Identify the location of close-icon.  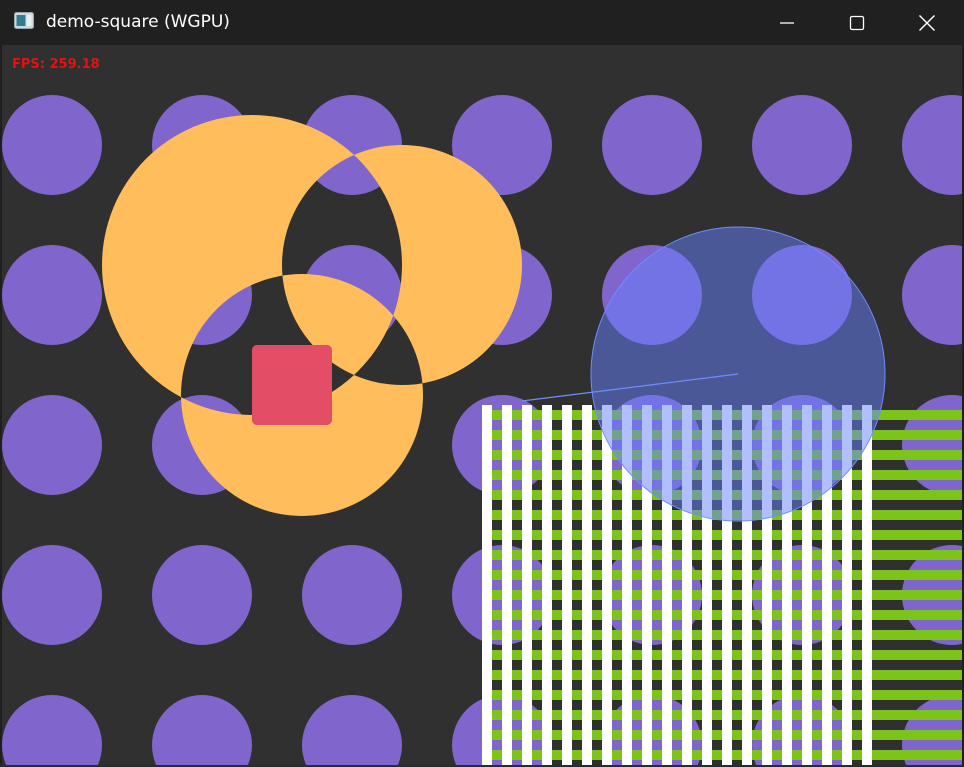
(927, 22).